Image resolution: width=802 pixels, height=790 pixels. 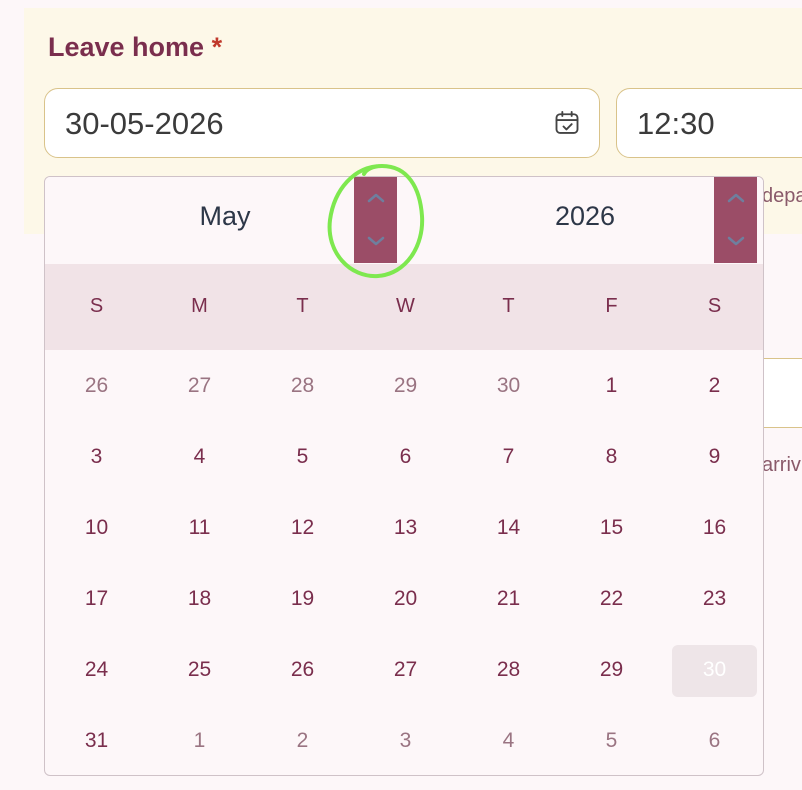 What do you see at coordinates (217, 47) in the screenshot?
I see `required-mark: *` at bounding box center [217, 47].